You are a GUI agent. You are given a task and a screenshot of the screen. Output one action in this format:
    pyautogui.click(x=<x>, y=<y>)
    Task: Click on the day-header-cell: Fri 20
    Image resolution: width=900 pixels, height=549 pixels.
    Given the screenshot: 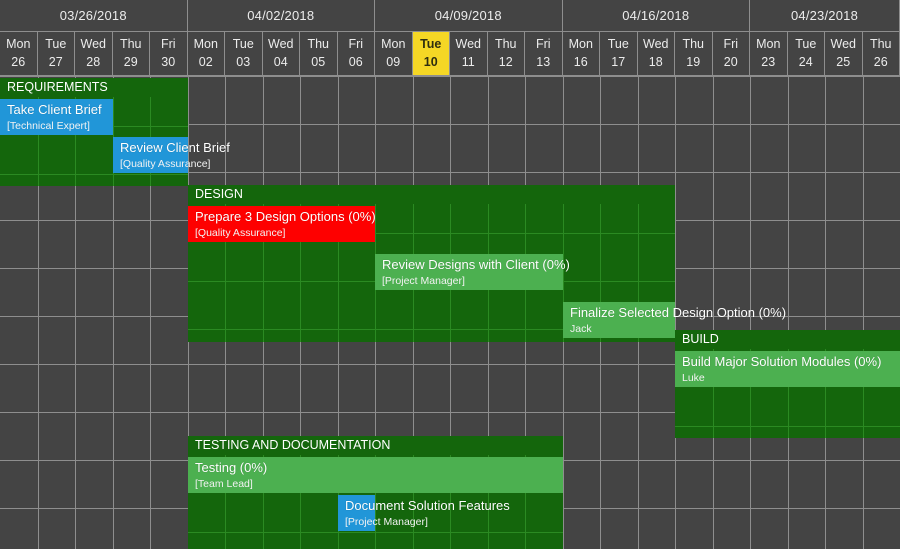 What is the action you would take?
    pyautogui.click(x=731, y=54)
    